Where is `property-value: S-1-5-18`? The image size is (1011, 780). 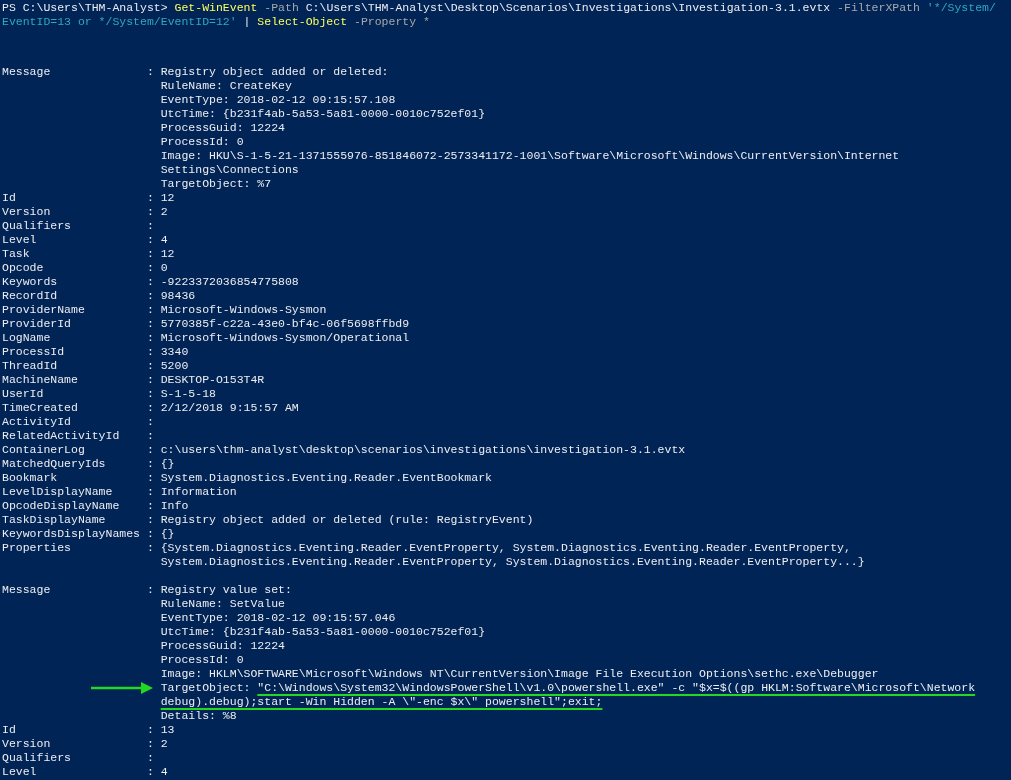
property-value: S-1-5-18 is located at coordinates (188, 394).